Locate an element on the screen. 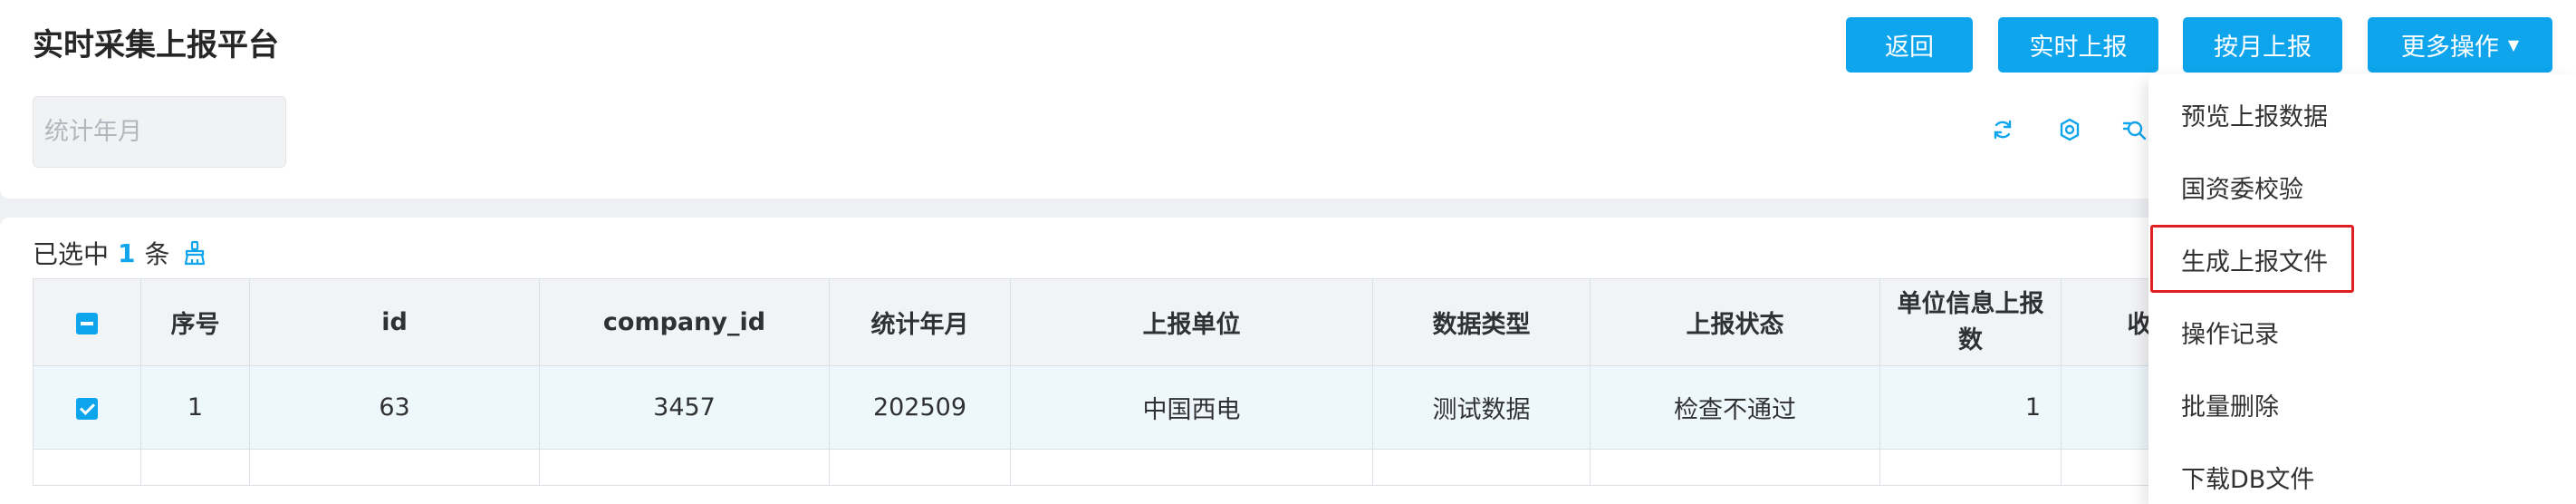 The width and height of the screenshot is (2576, 504). more-actions-button: 更多操作 ▼ is located at coordinates (2460, 45).